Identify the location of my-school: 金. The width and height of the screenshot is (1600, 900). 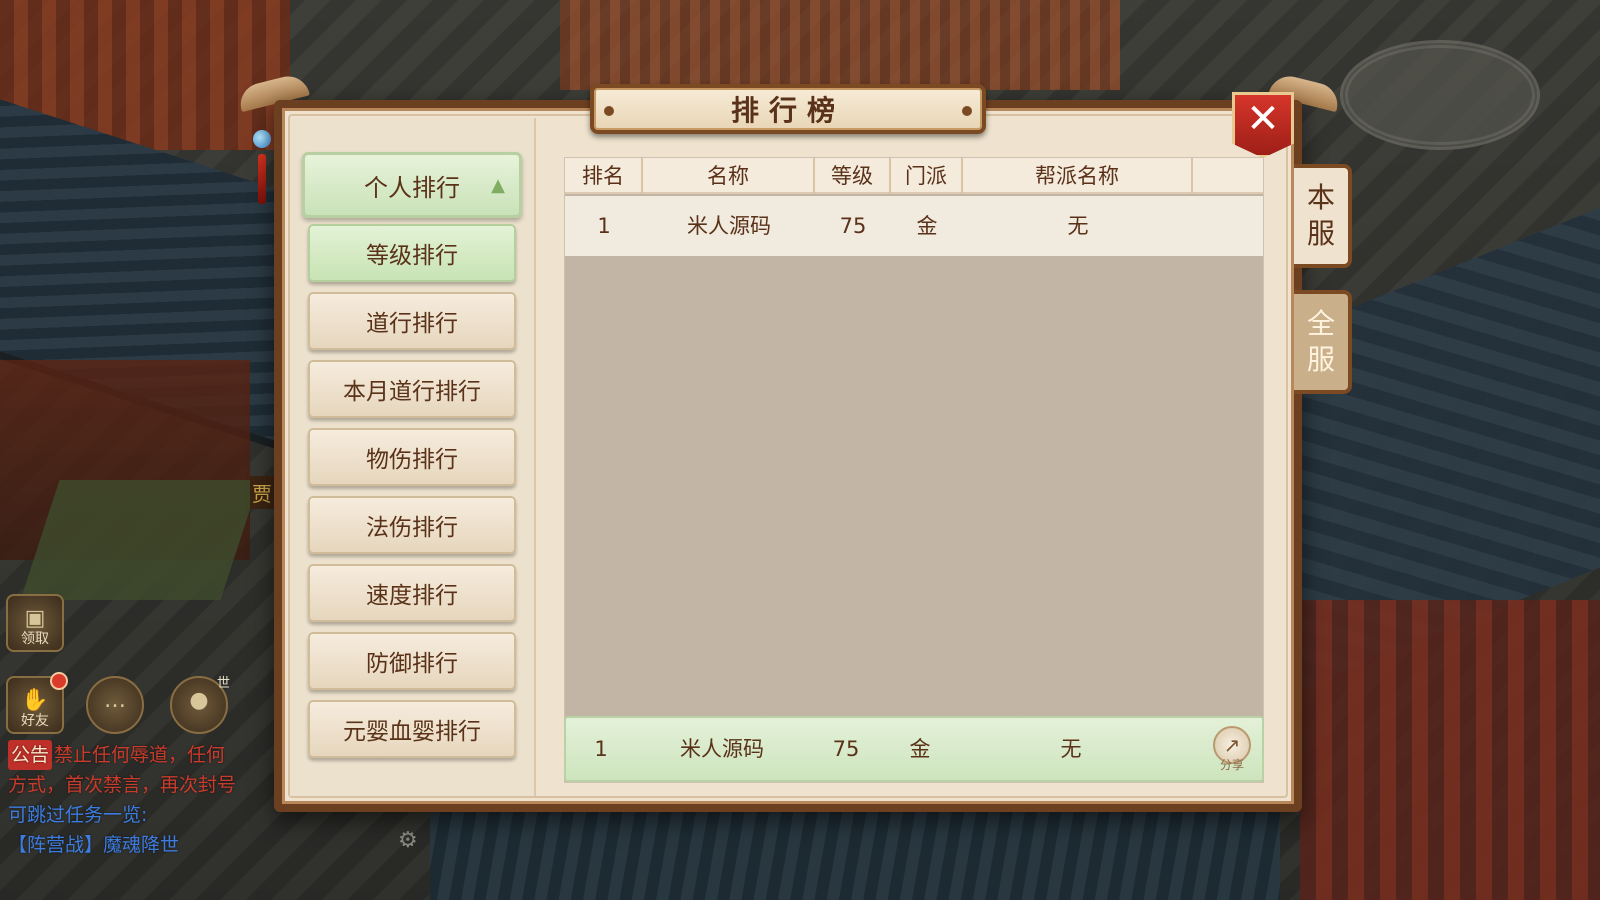
(920, 749).